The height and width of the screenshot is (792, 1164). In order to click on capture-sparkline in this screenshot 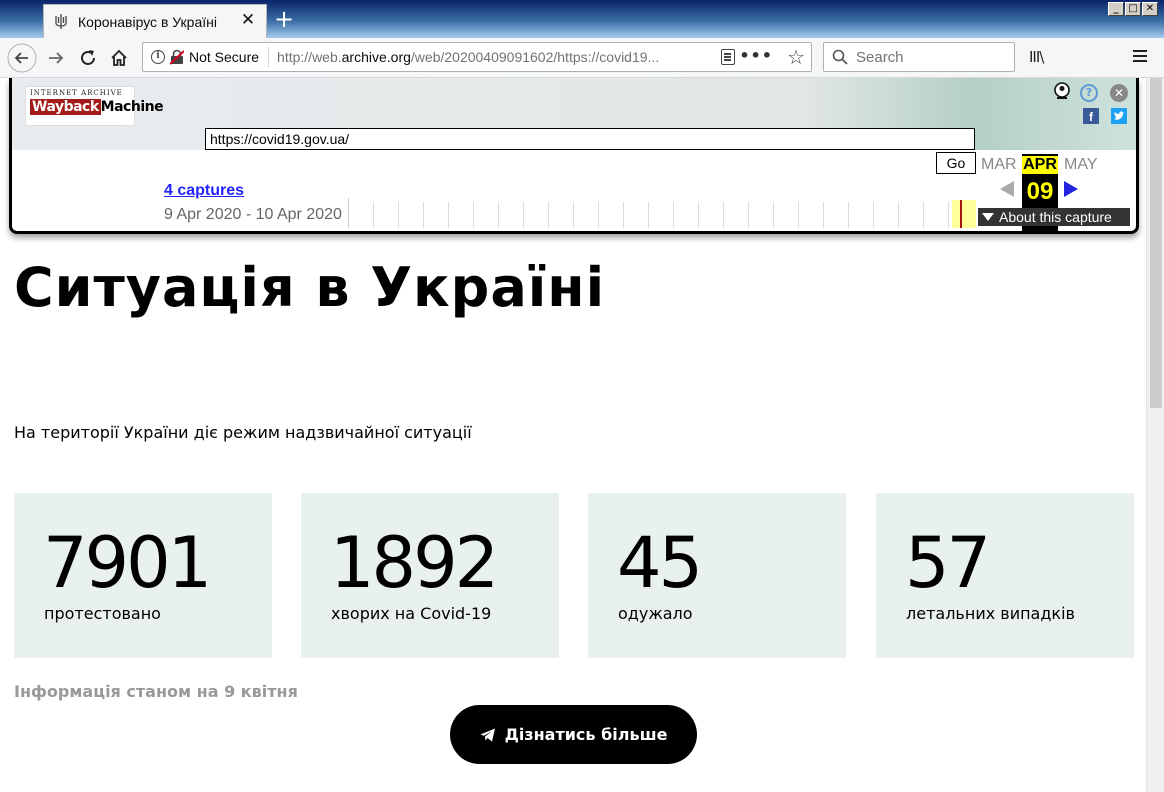, I will do `click(663, 213)`.